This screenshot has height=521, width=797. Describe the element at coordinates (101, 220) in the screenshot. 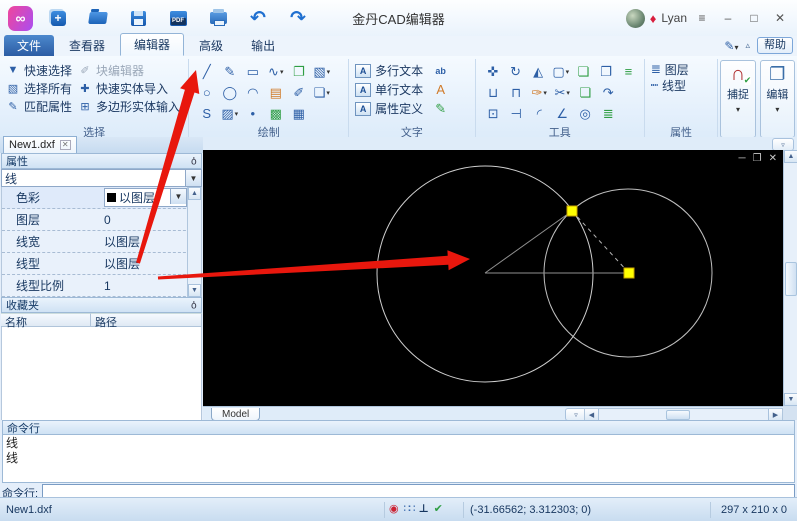

I see `table-row: 图层 0` at that location.